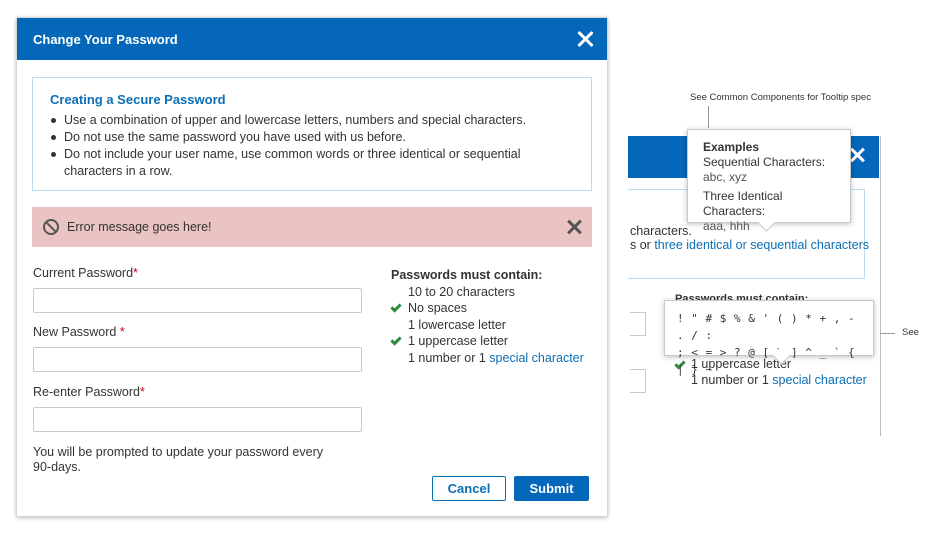 This screenshot has height=554, width=927. I want to click on error-message: Error message goes here!, so click(139, 227).